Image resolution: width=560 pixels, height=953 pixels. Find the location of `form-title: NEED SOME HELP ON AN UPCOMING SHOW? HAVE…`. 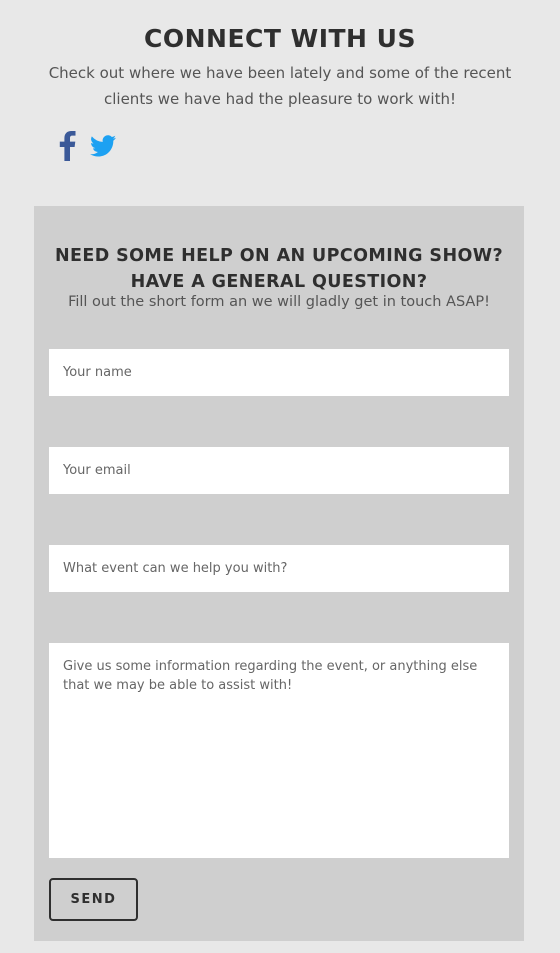

form-title: NEED SOME HELP ON AN UPCOMING SHOW? HAVE… is located at coordinates (279, 269).